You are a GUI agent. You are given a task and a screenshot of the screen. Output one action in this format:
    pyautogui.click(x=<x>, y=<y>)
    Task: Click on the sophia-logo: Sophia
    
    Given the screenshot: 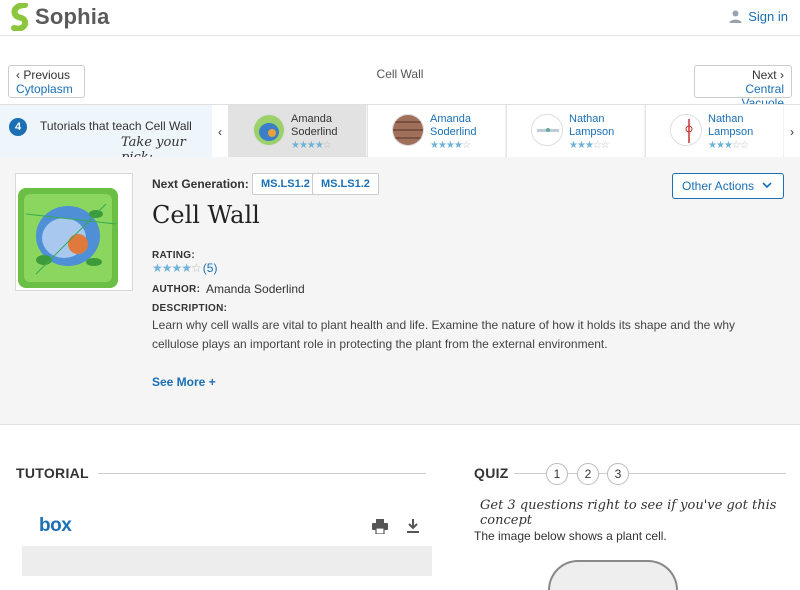 What is the action you would take?
    pyautogui.click(x=59, y=17)
    